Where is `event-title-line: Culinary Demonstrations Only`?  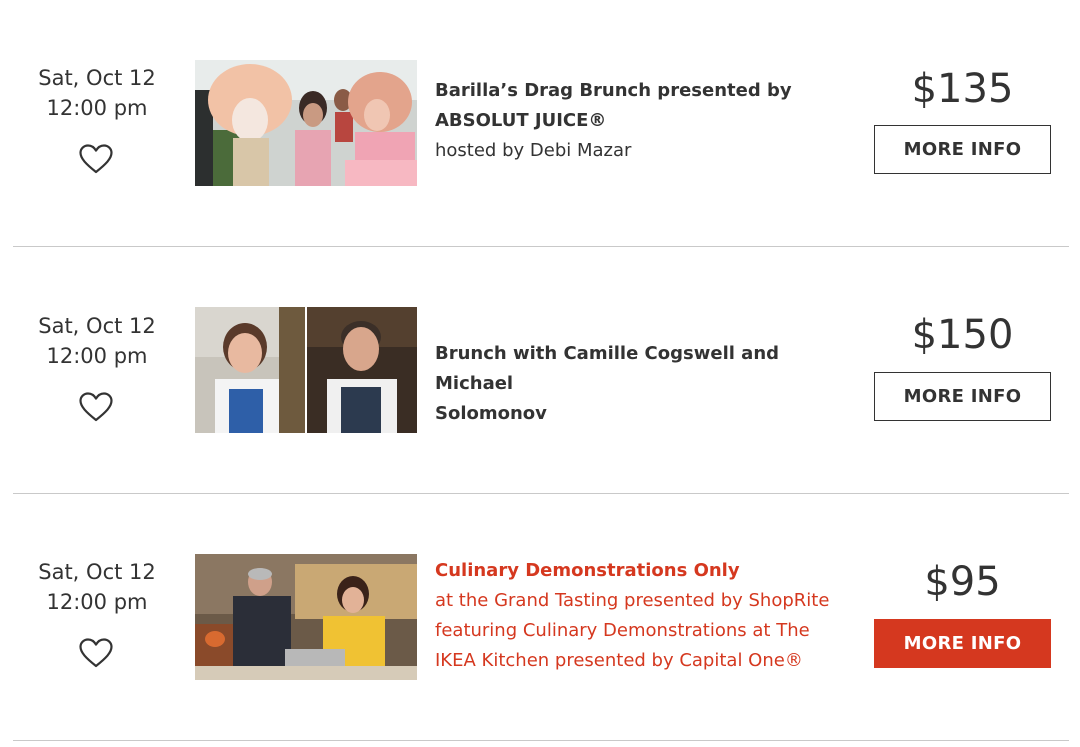 event-title-line: Culinary Demonstrations Only is located at coordinates (640, 571).